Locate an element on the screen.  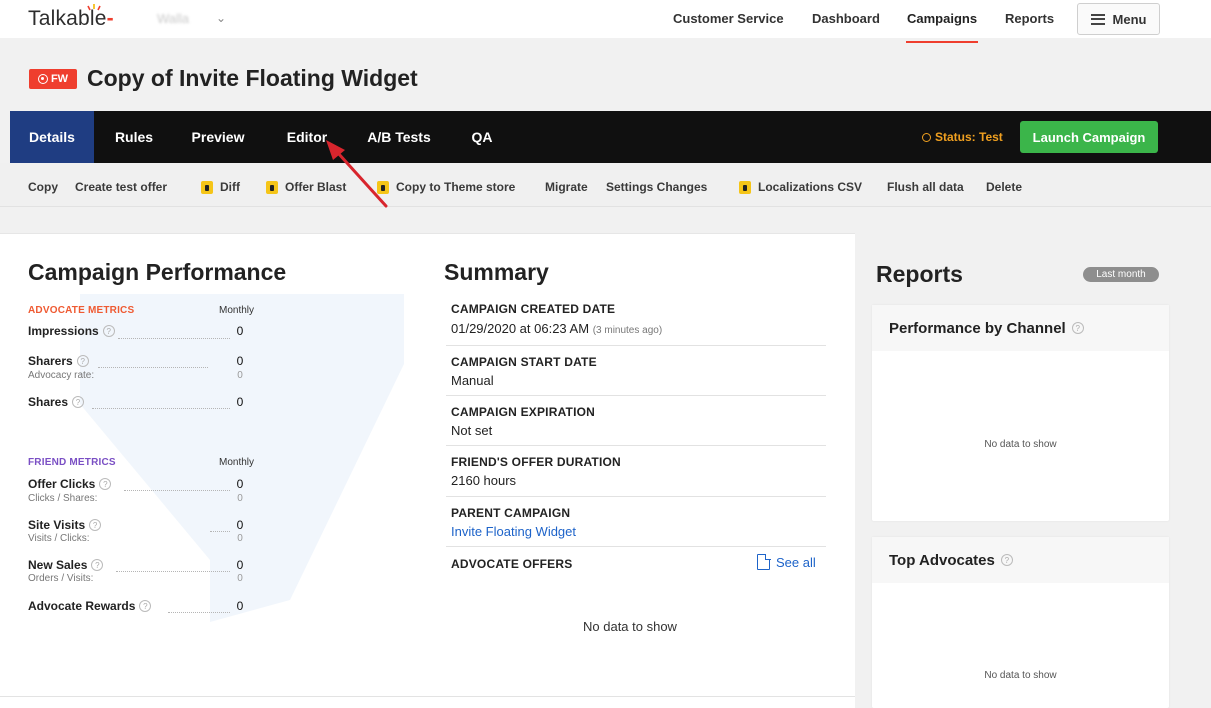
action-diff: Diff is located at coordinates (220, 187).